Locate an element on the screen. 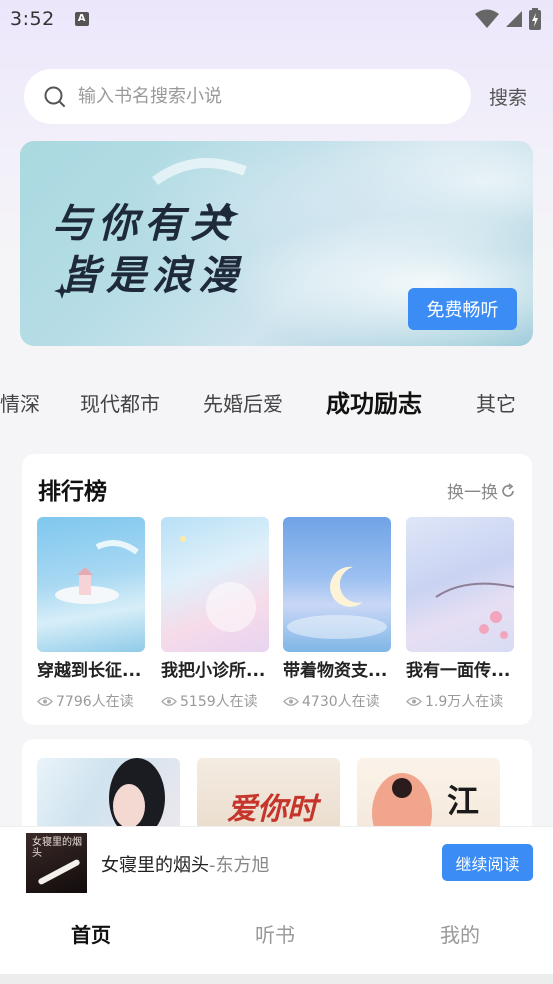 The width and height of the screenshot is (553, 984). bottom-tab-bar: 首页 听书 我的 is located at coordinates (276, 936).